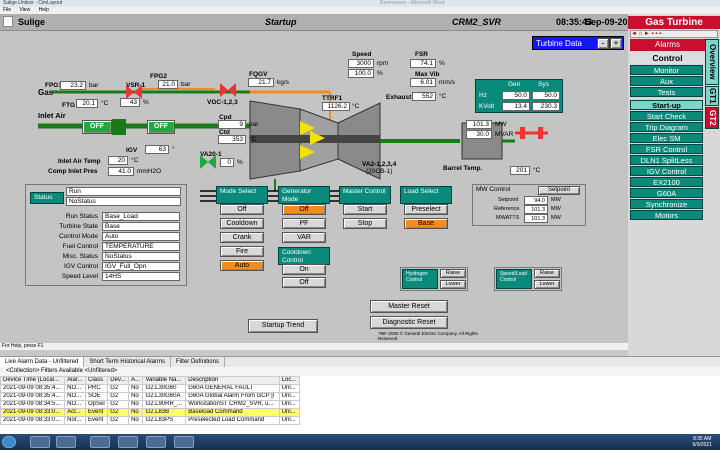 The height and width of the screenshot is (450, 720). I want to click on cell: No, so click(136, 412).